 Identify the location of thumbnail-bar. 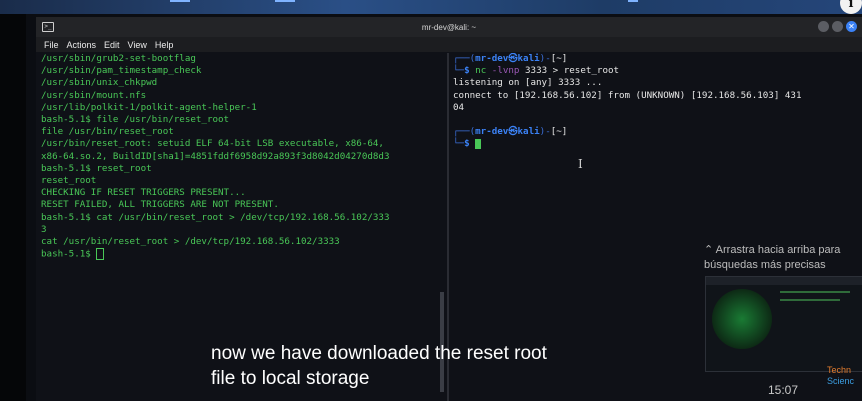
(784, 281).